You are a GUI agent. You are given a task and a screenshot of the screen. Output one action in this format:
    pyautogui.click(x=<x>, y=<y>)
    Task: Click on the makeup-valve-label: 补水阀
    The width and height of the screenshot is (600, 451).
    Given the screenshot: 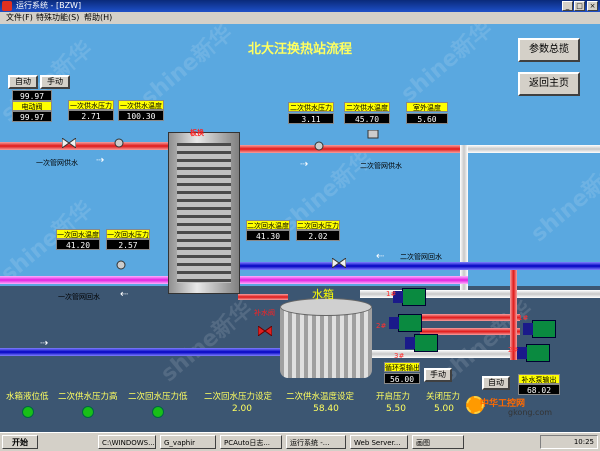 What is the action you would take?
    pyautogui.click(x=264, y=313)
    